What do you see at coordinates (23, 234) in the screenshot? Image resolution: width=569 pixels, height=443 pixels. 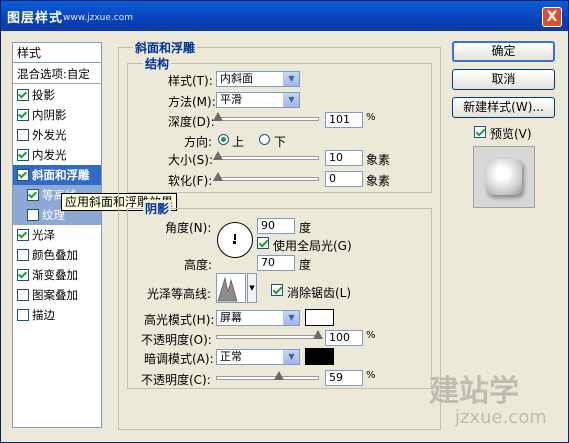 I see `satin-checkbox` at bounding box center [23, 234].